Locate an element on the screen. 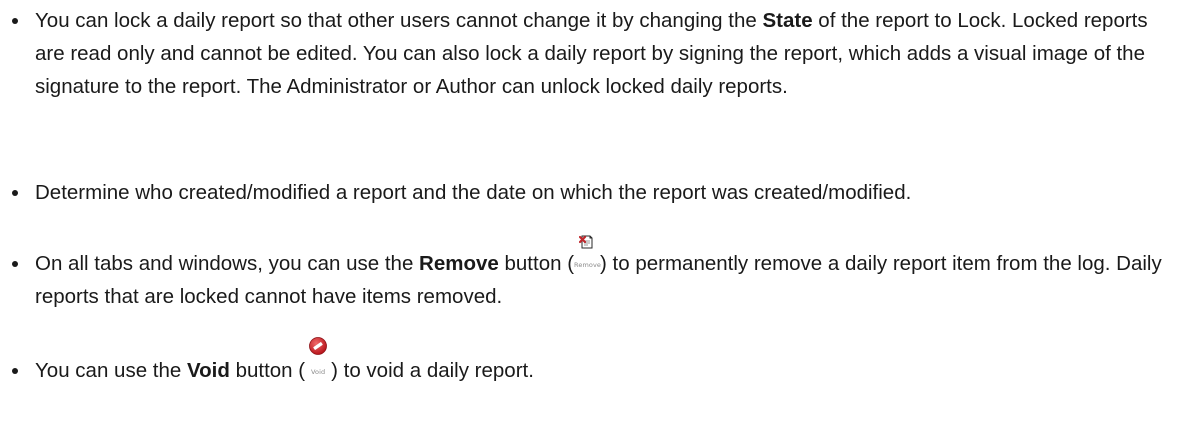 The width and height of the screenshot is (1179, 434). remove-glyph is located at coordinates (586, 242).